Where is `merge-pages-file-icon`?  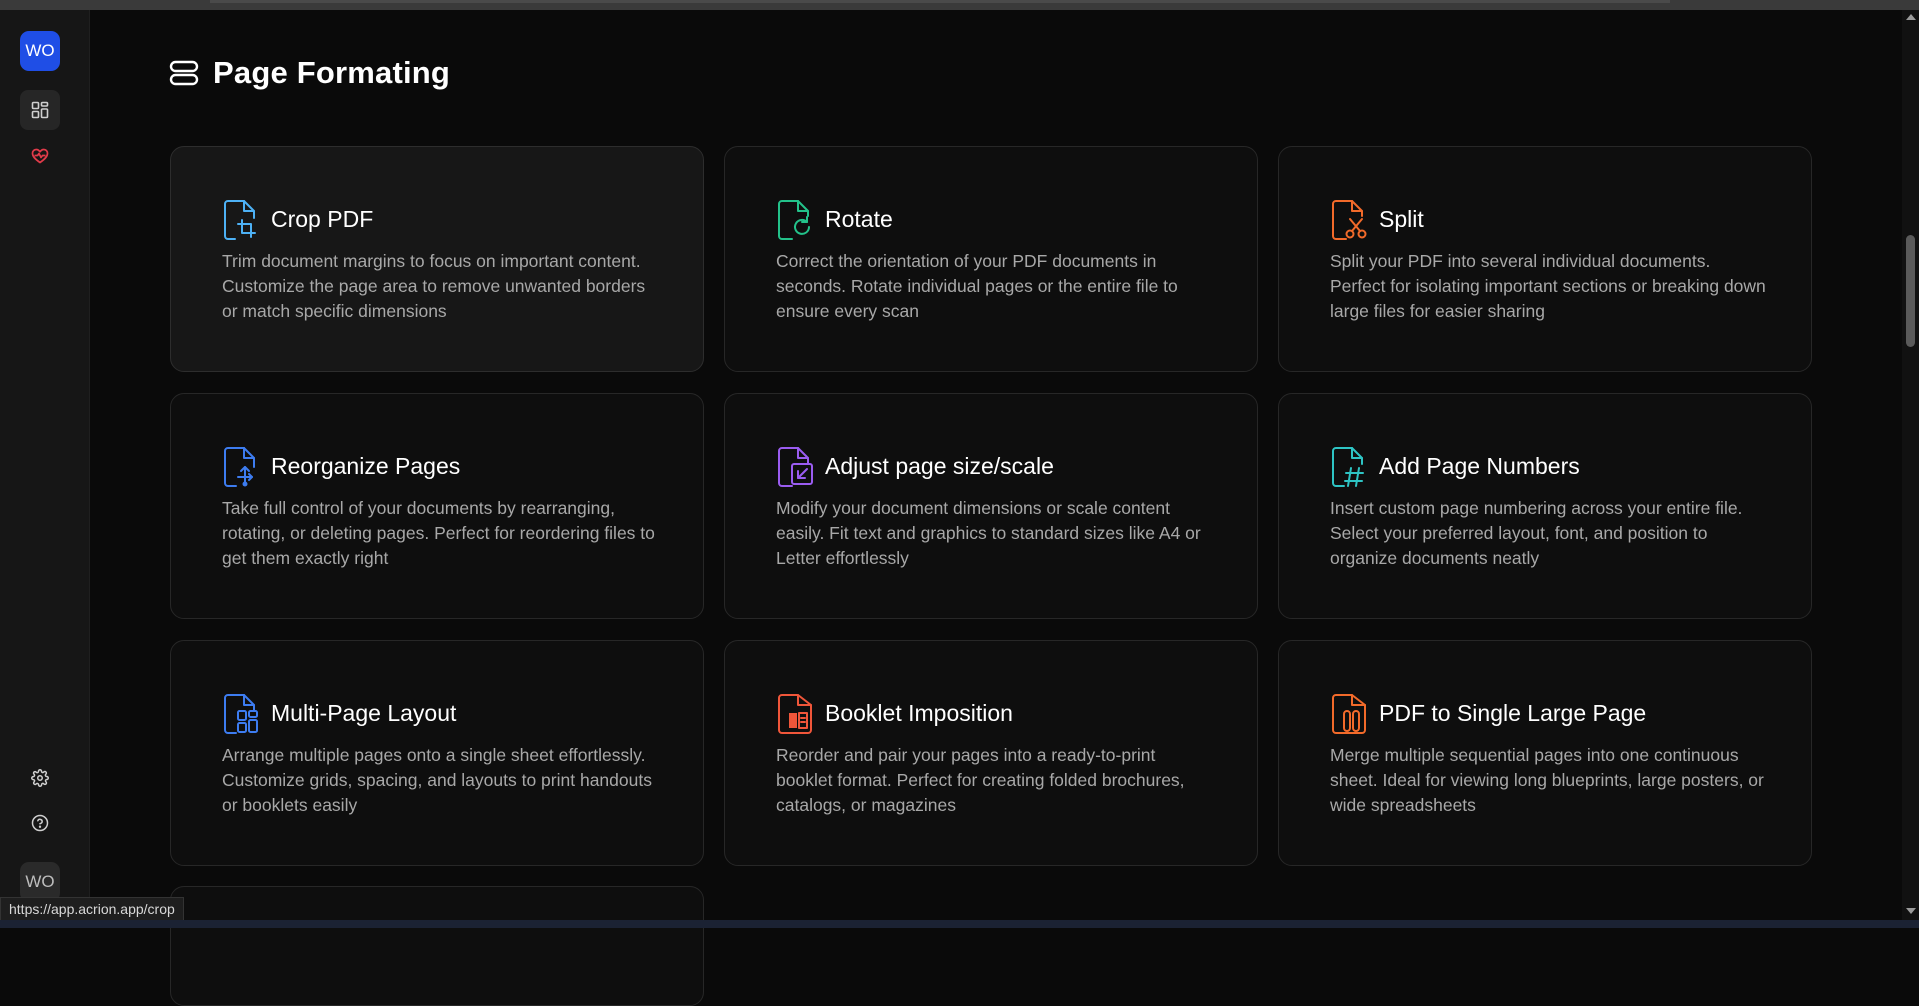
merge-pages-file-icon is located at coordinates (1349, 714).